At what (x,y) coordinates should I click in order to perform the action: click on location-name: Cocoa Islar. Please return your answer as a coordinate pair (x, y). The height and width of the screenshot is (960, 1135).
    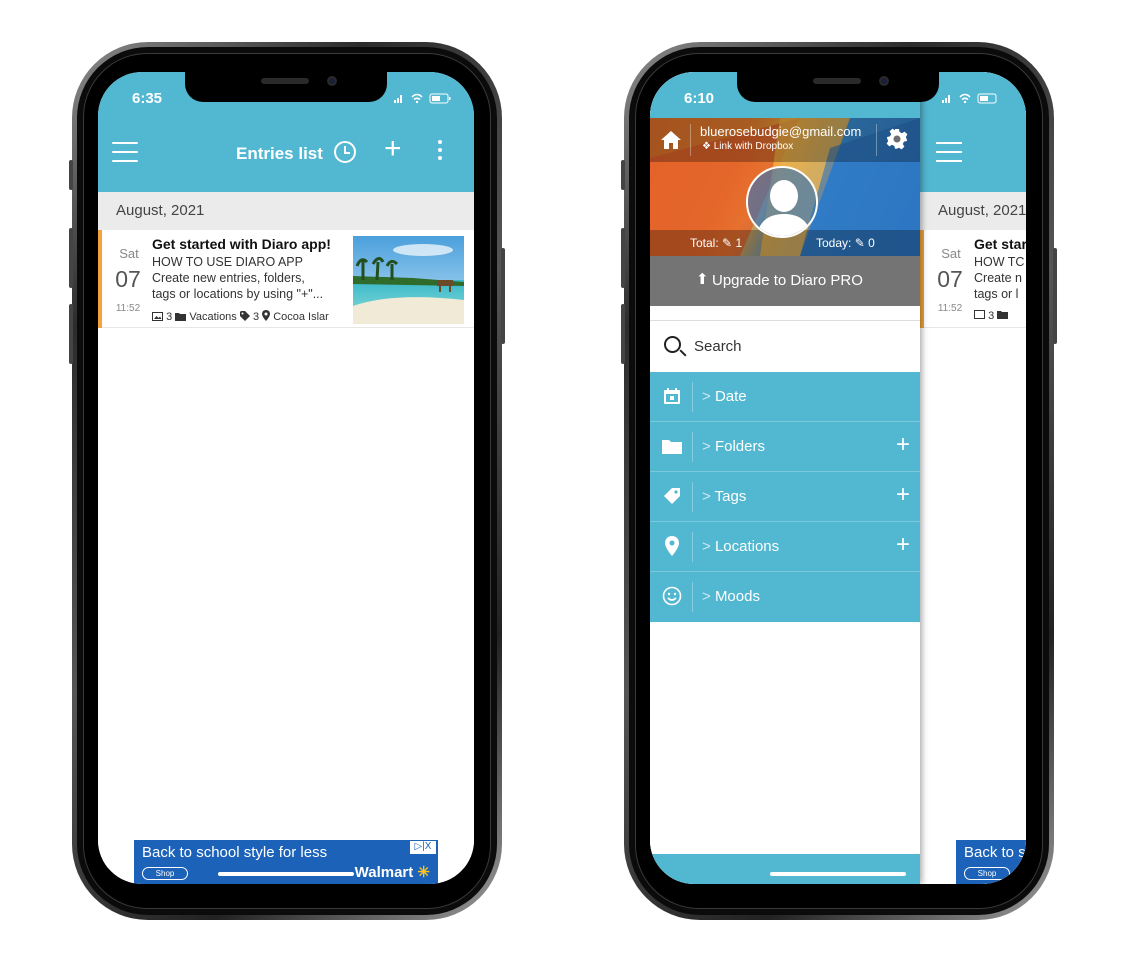
    Looking at the image, I should click on (301, 317).